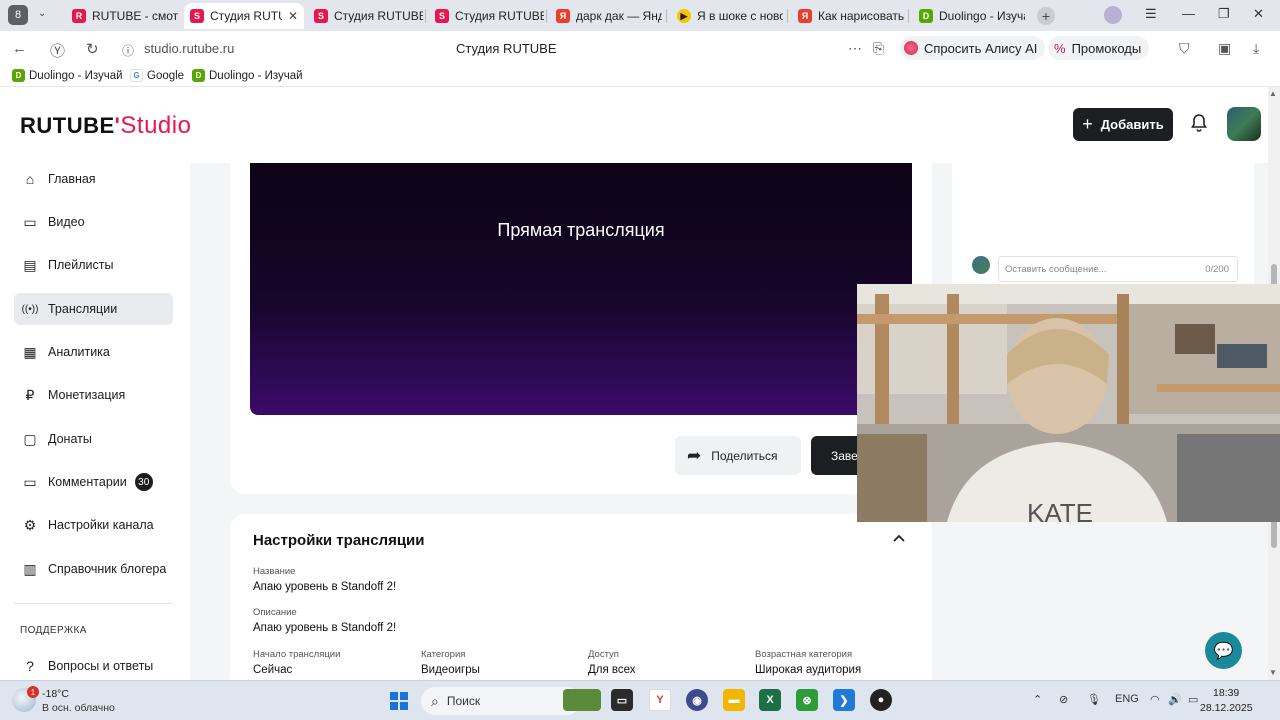 This screenshot has width=1280, height=720. What do you see at coordinates (622, 700) in the screenshot?
I see `task-view-icon: ▭` at bounding box center [622, 700].